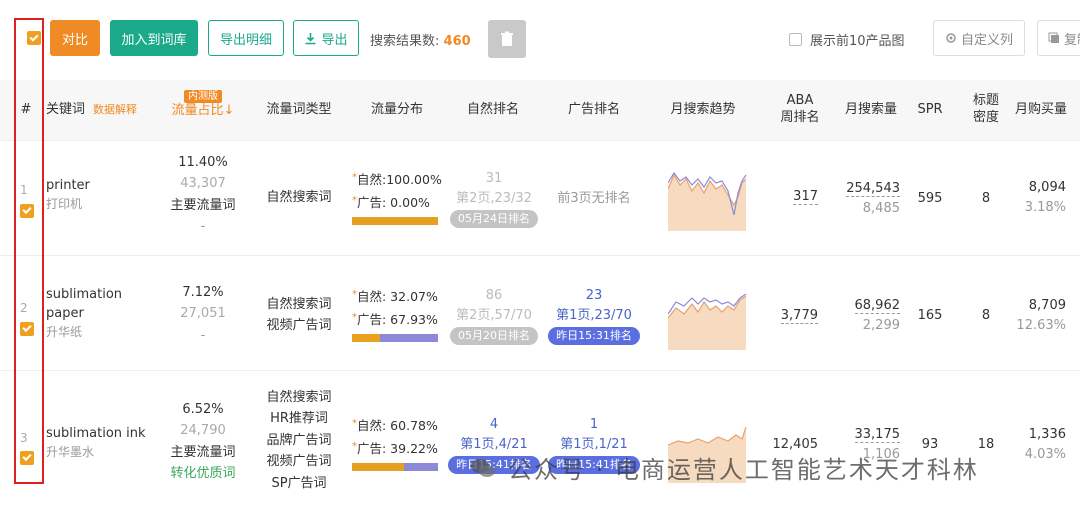 This screenshot has height=513, width=1080. I want to click on share-num: 43,307, so click(203, 184).